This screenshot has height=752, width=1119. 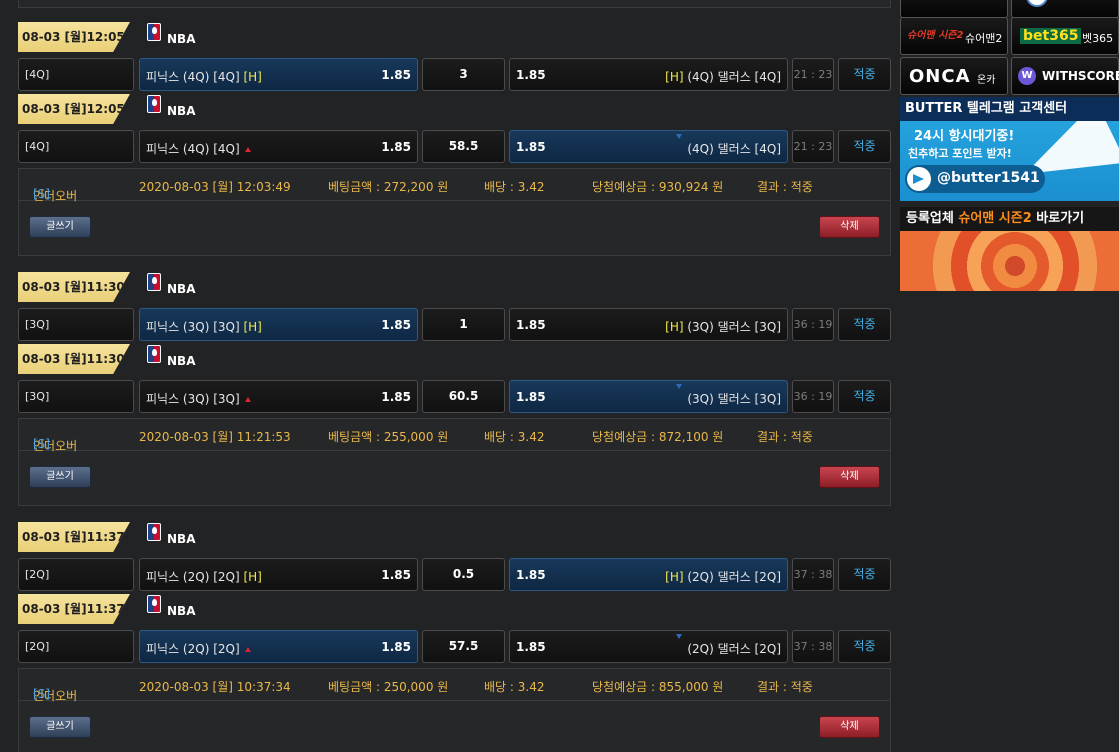 What do you see at coordinates (648, 74) in the screenshot?
I see `away-odds-button: 1.85 [H] (4Q) 댈러스 [4Q]` at bounding box center [648, 74].